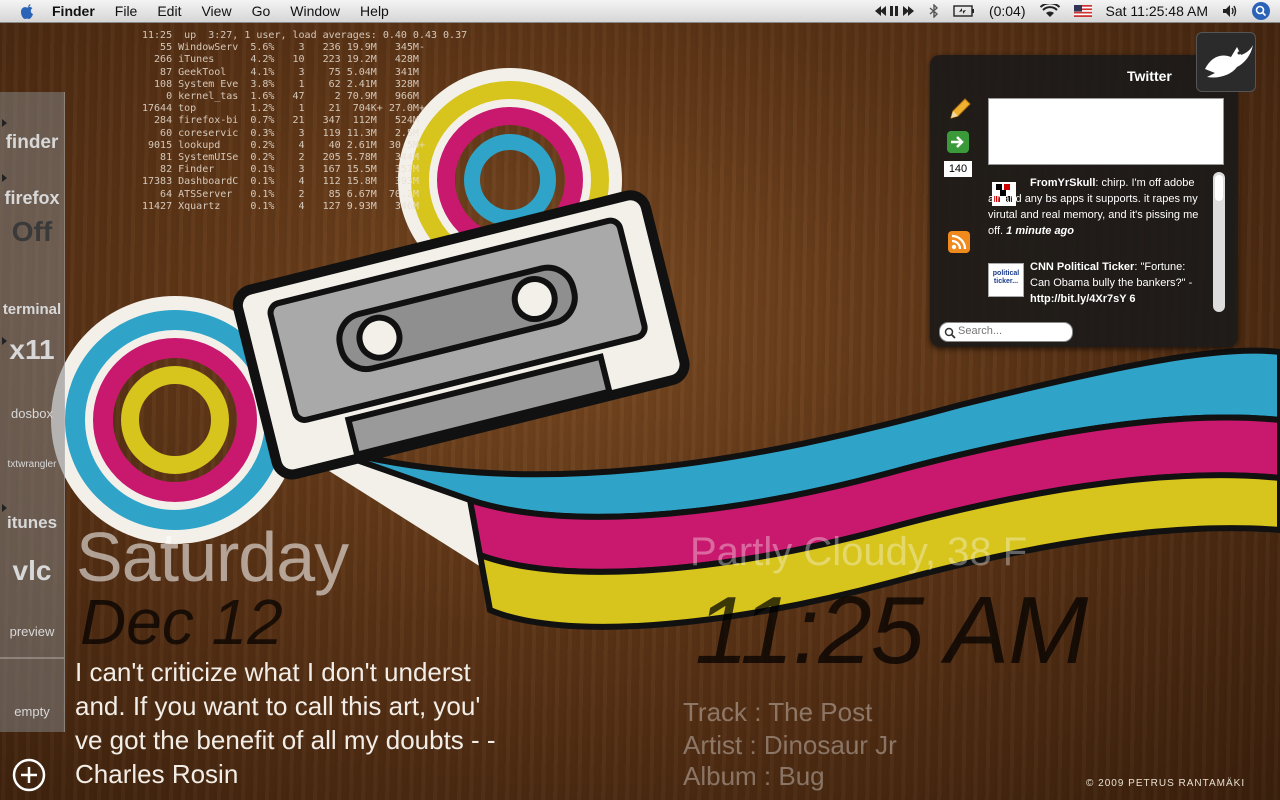 This screenshot has width=1280, height=800. I want to click on menu-edit: Edit, so click(169, 11).